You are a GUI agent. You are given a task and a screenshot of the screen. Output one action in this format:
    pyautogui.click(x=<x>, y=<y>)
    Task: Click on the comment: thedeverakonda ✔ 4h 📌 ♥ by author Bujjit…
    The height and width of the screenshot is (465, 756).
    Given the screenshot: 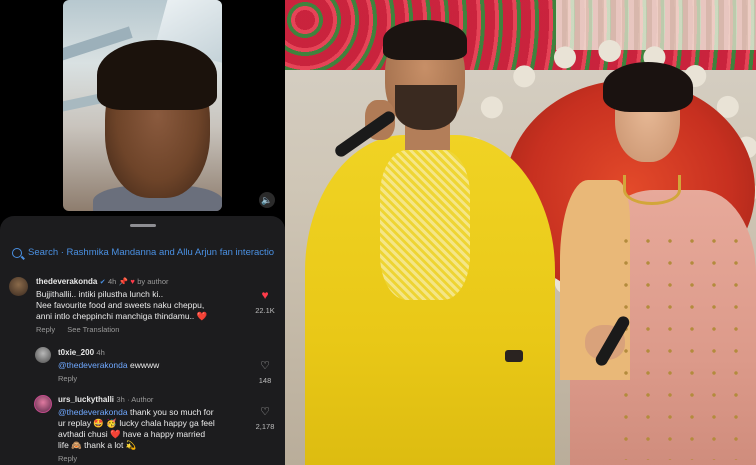 What is the action you would take?
    pyautogui.click(x=141, y=305)
    